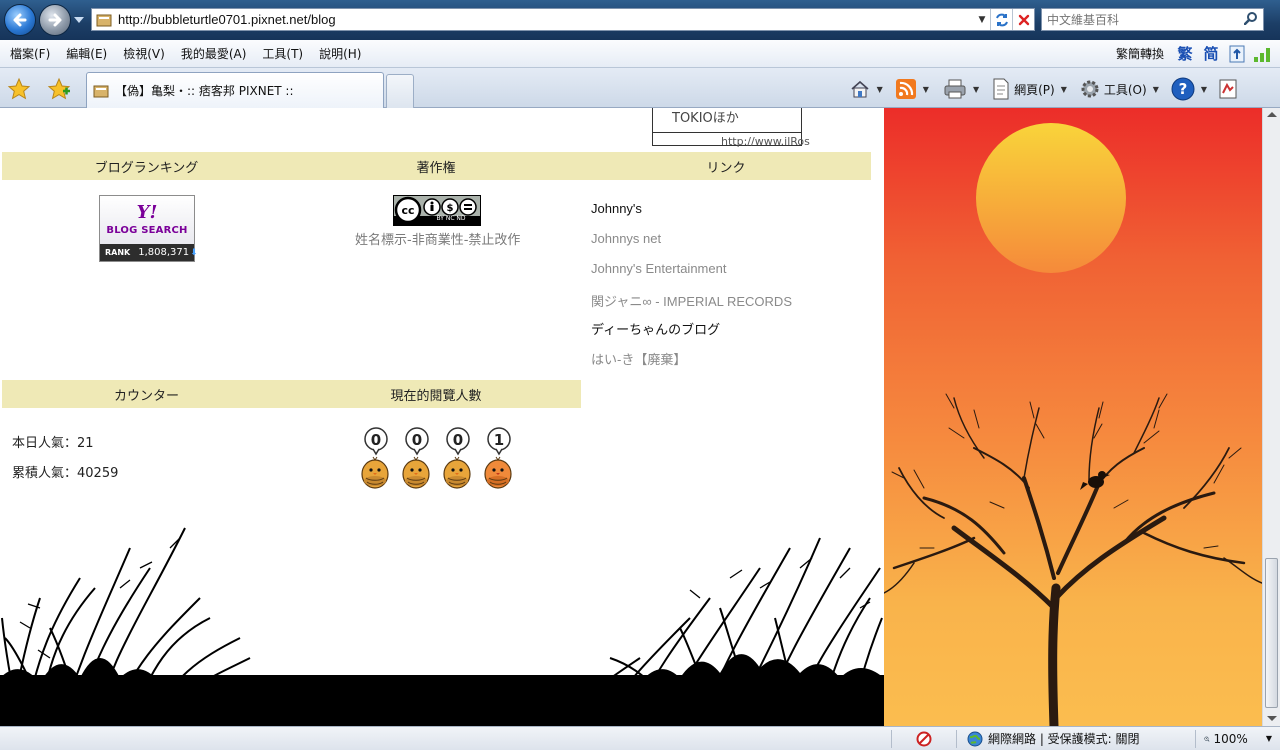 Image resolution: width=1280 pixels, height=750 pixels. I want to click on yahoo-blog-search-badge: Y! BLOG SEARCH RANK 1,808,371 ⬇, so click(148, 228).